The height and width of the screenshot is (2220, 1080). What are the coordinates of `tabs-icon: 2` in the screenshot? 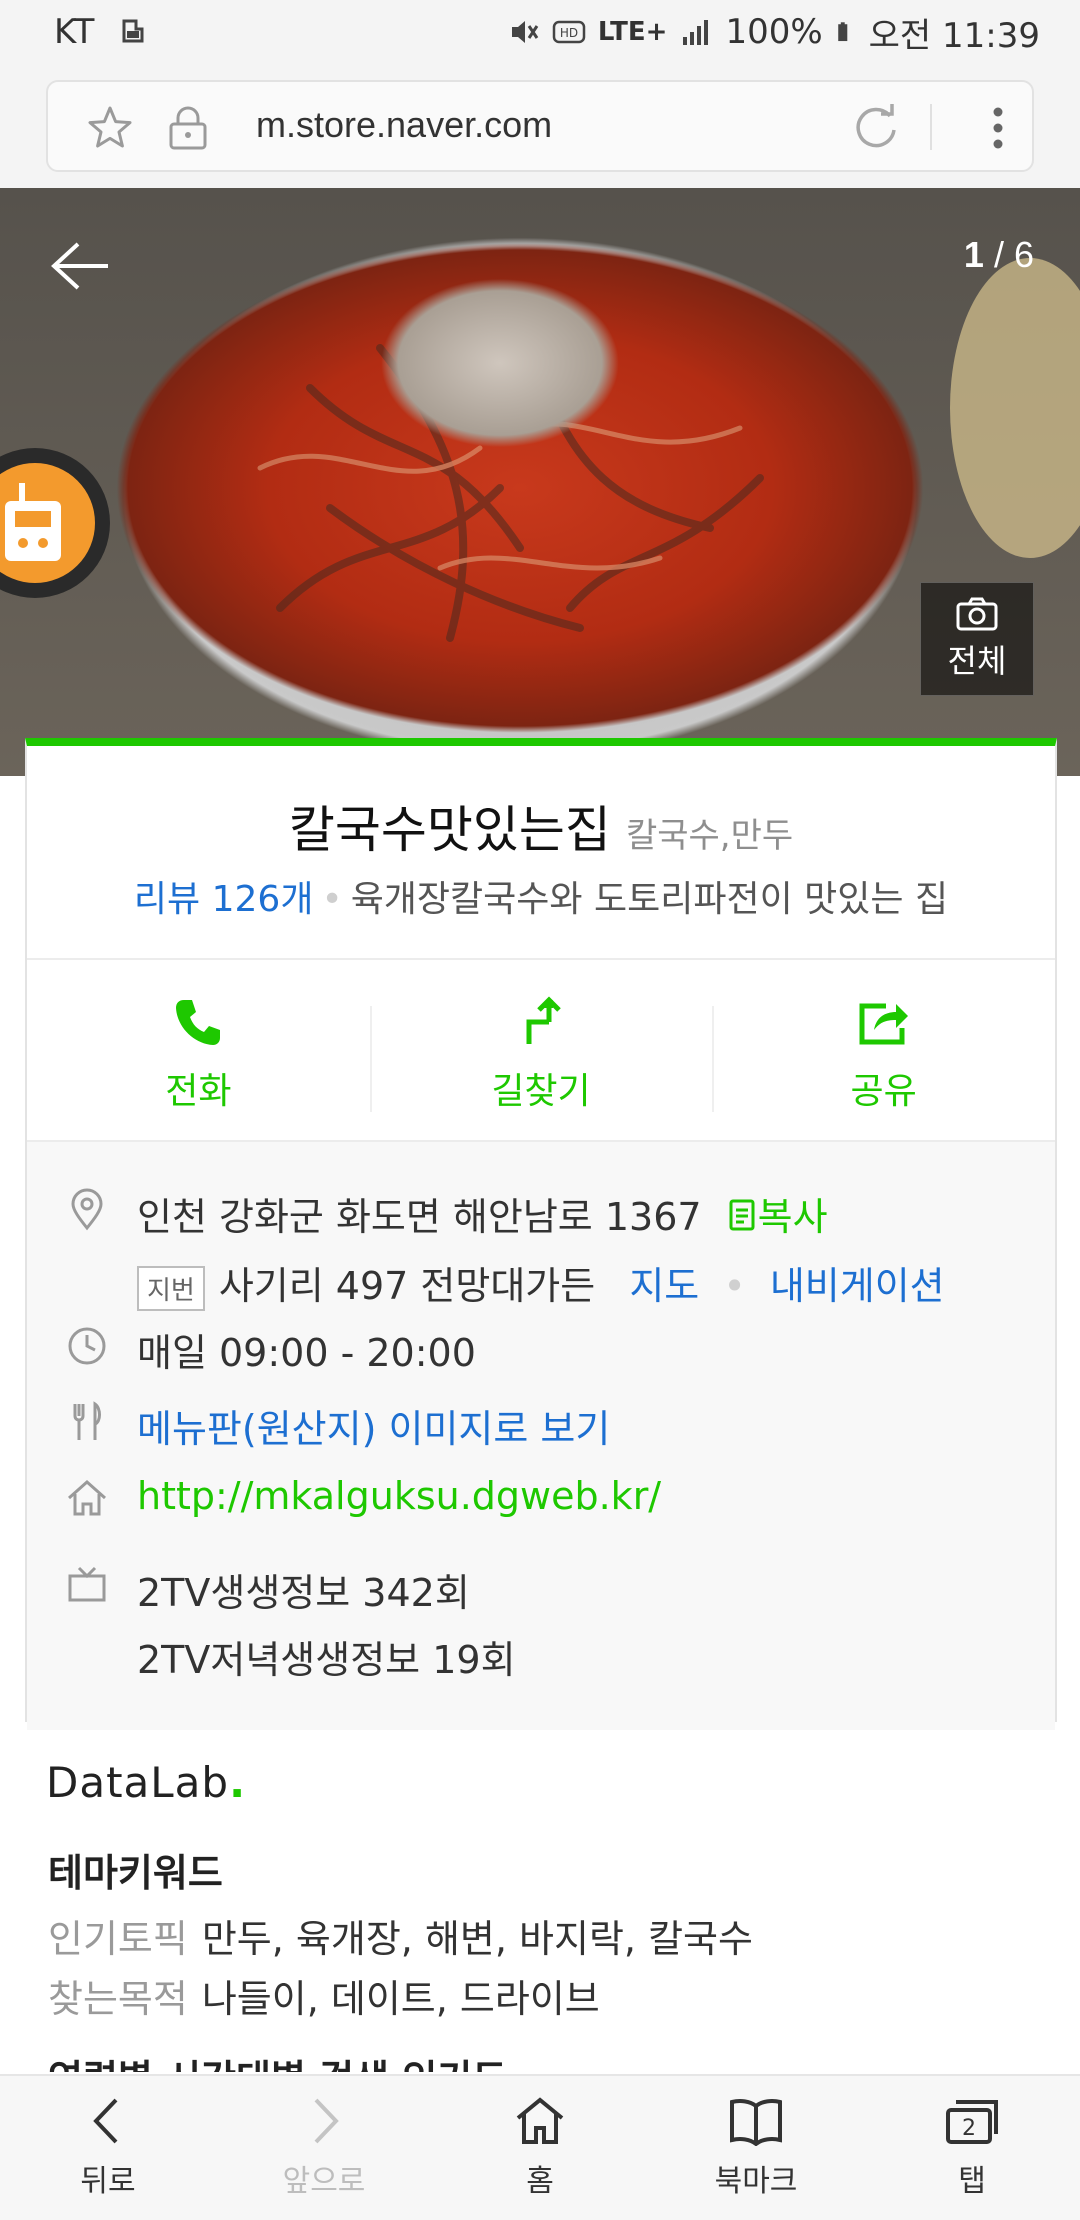 It's located at (972, 2122).